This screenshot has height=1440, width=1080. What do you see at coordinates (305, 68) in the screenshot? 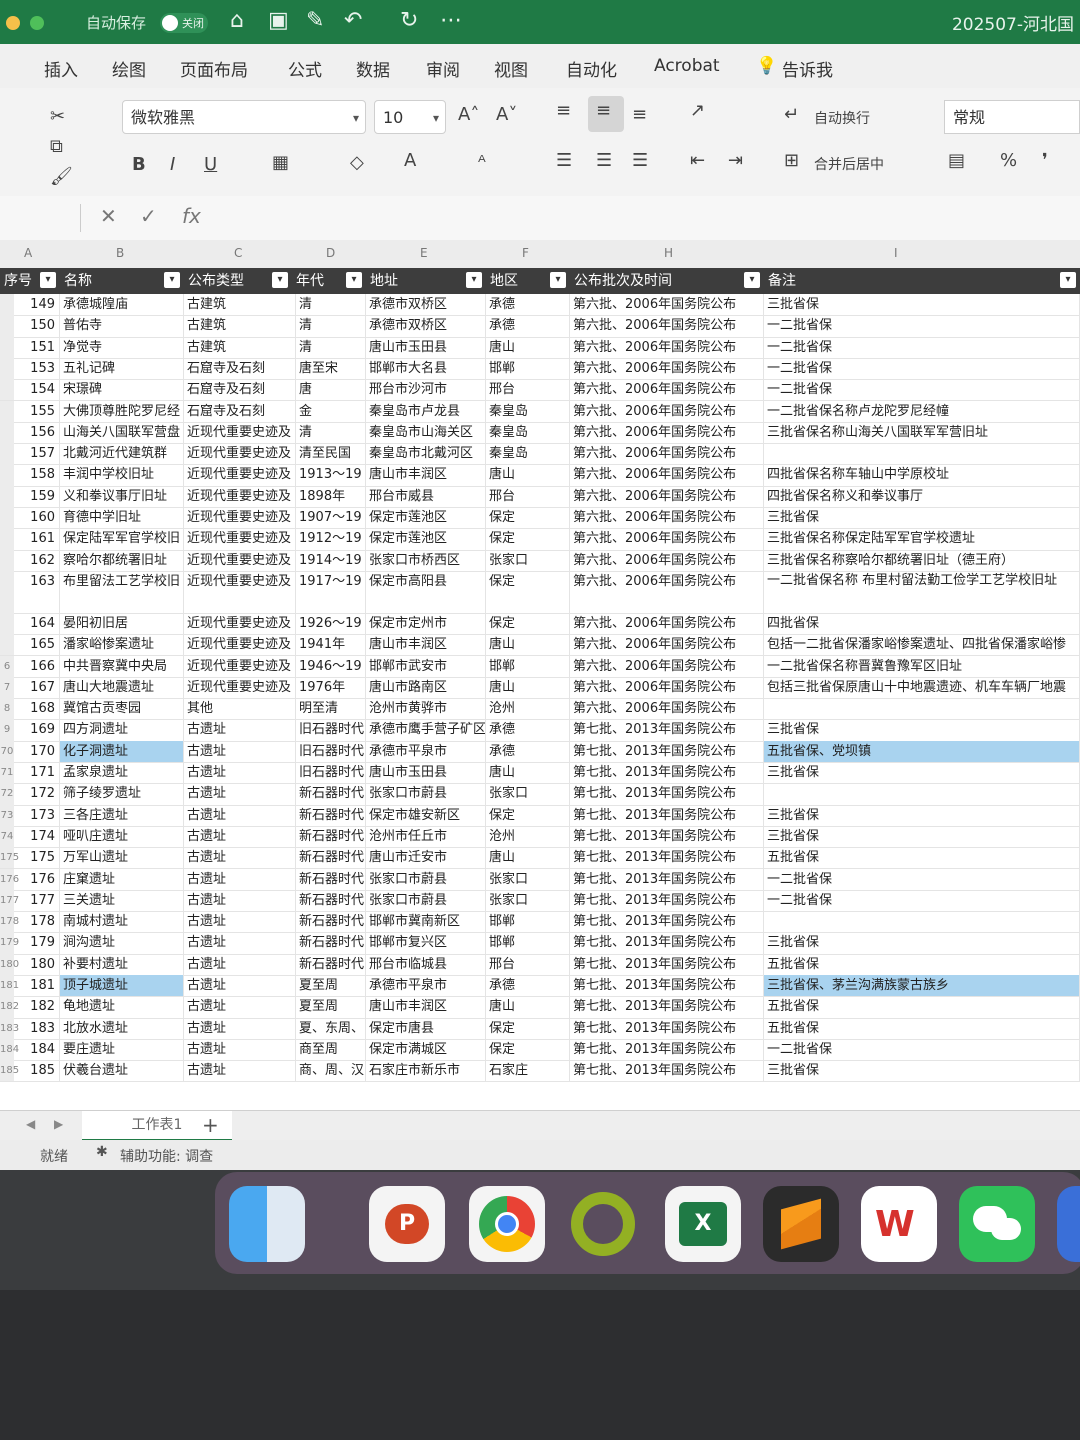
I see `menu-formulas: 公式` at bounding box center [305, 68].